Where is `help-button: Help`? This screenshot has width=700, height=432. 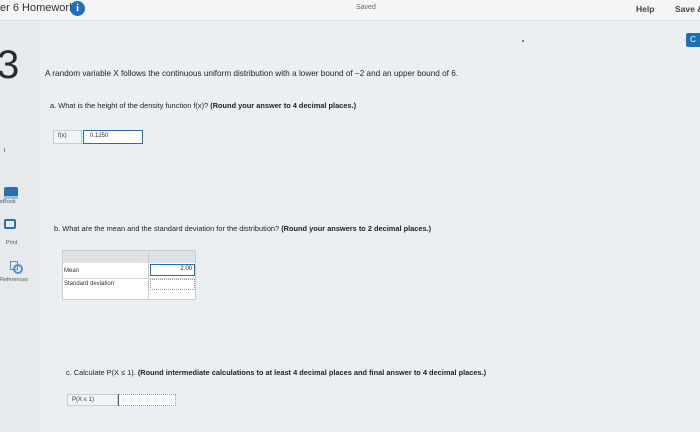
help-button: Help is located at coordinates (645, 9).